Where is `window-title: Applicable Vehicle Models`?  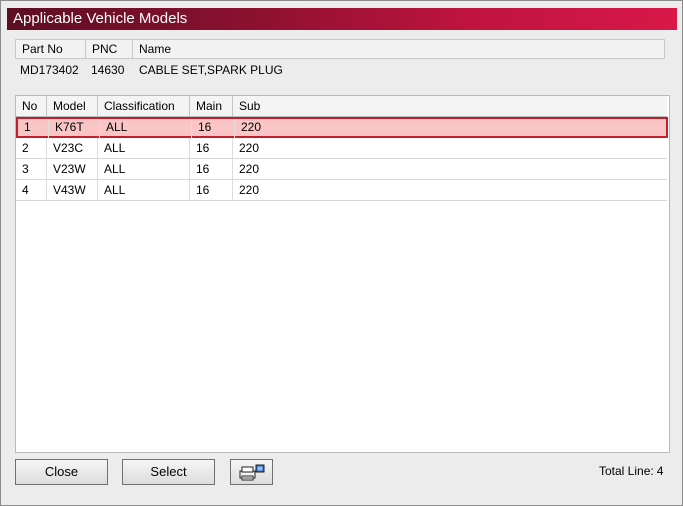
window-title: Applicable Vehicle Models is located at coordinates (100, 18).